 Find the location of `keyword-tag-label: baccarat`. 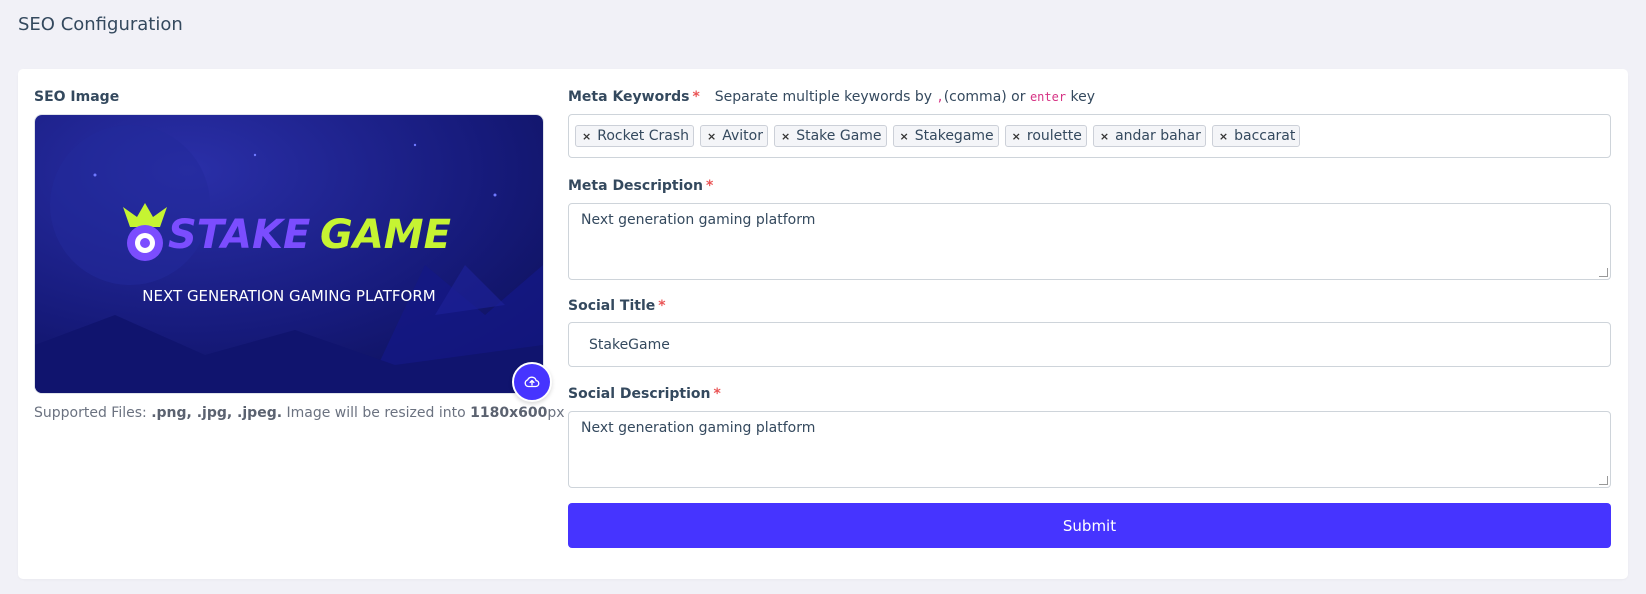

keyword-tag-label: baccarat is located at coordinates (1265, 136).